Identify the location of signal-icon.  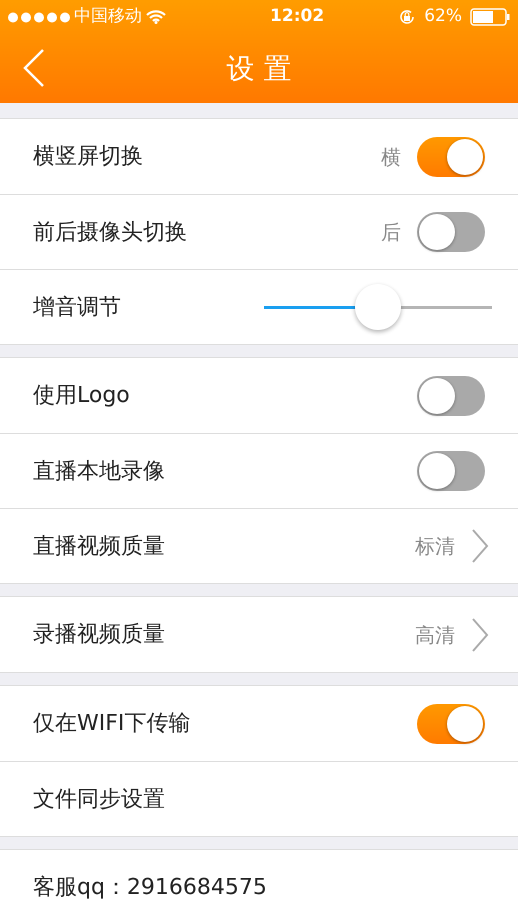
(39, 17).